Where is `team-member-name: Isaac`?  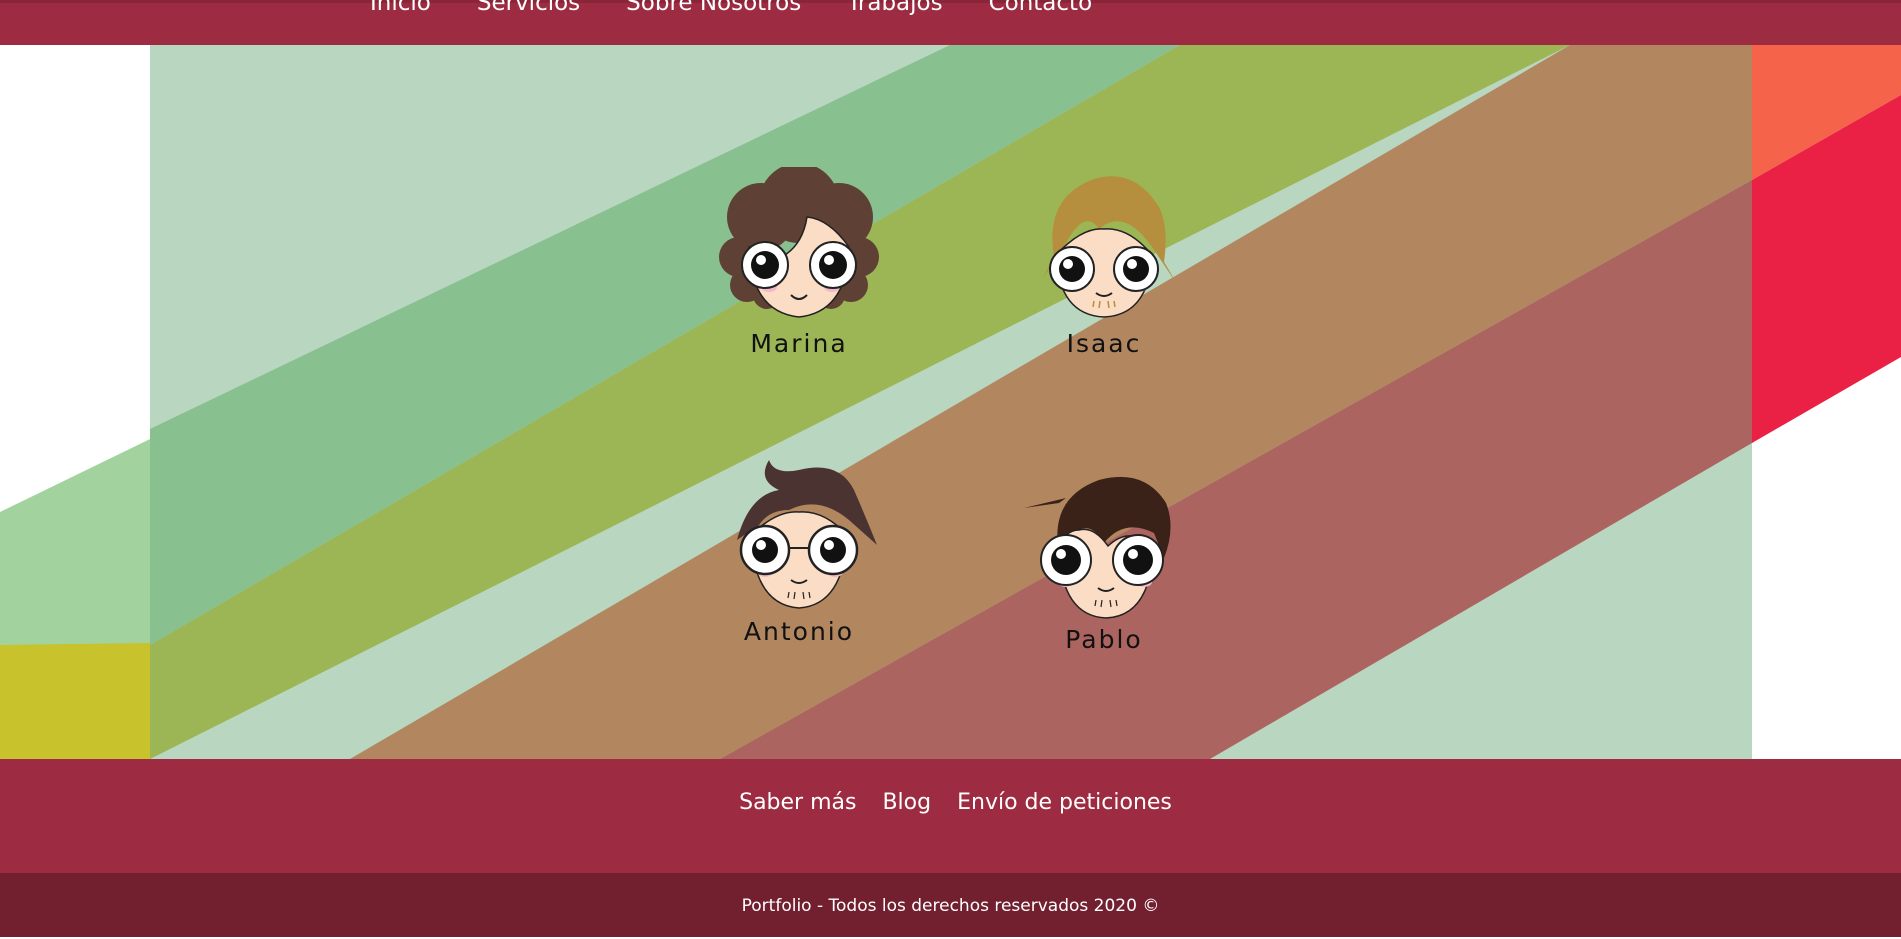 team-member-name: Isaac is located at coordinates (1104, 343).